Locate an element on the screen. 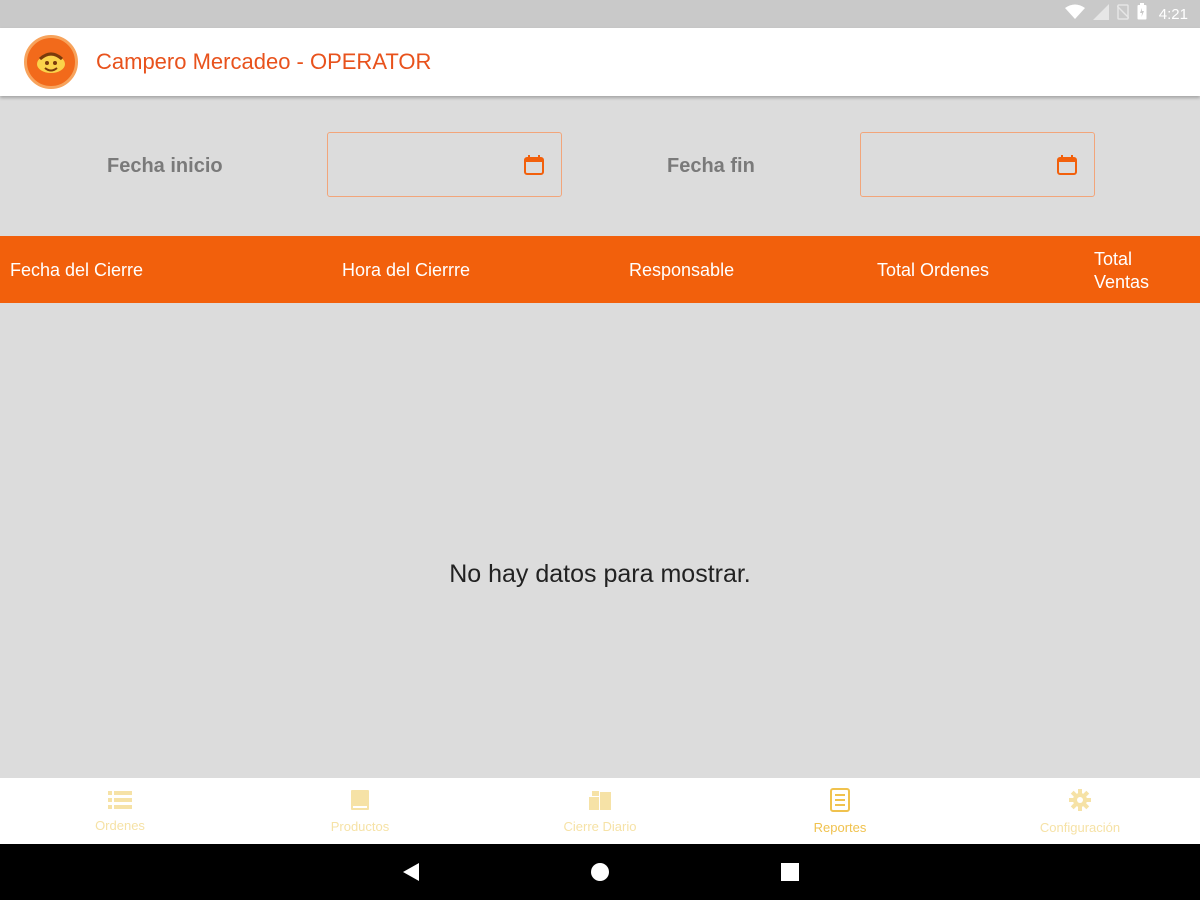  column-header-responsable: Responsable is located at coordinates (682, 270).